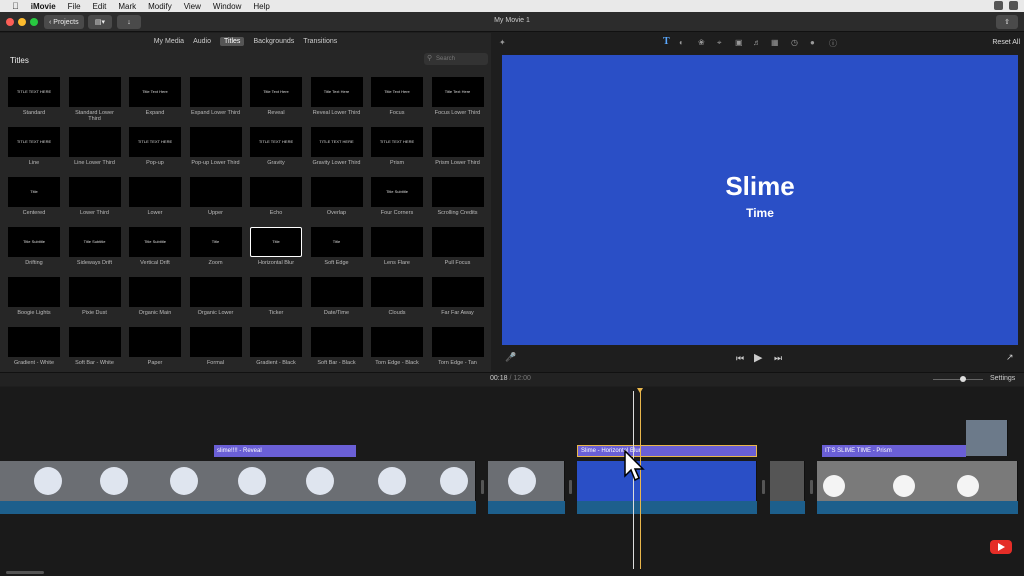 Image resolution: width=1024 pixels, height=576 pixels. What do you see at coordinates (94, 297) in the screenshot?
I see `title-tile: Pixie Dust` at bounding box center [94, 297].